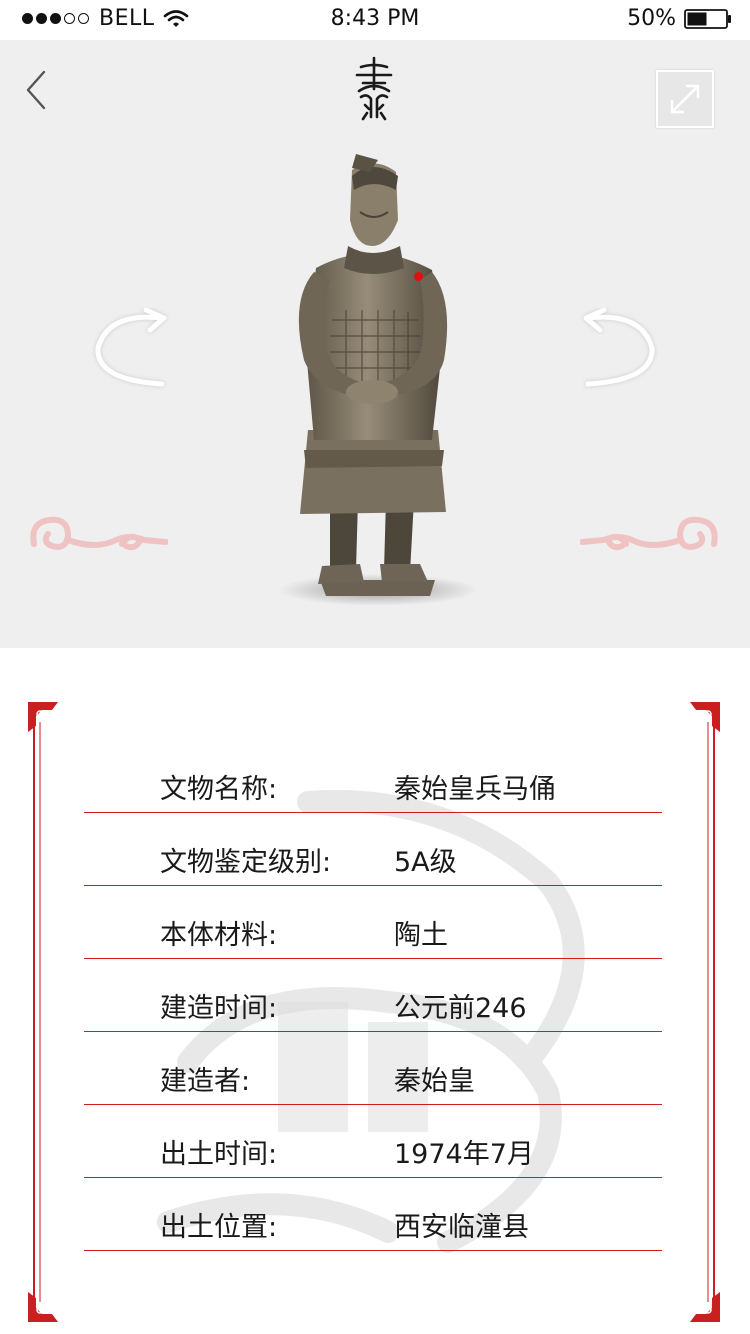  I want to click on terracotta-warrior-statue, so click(378, 380).